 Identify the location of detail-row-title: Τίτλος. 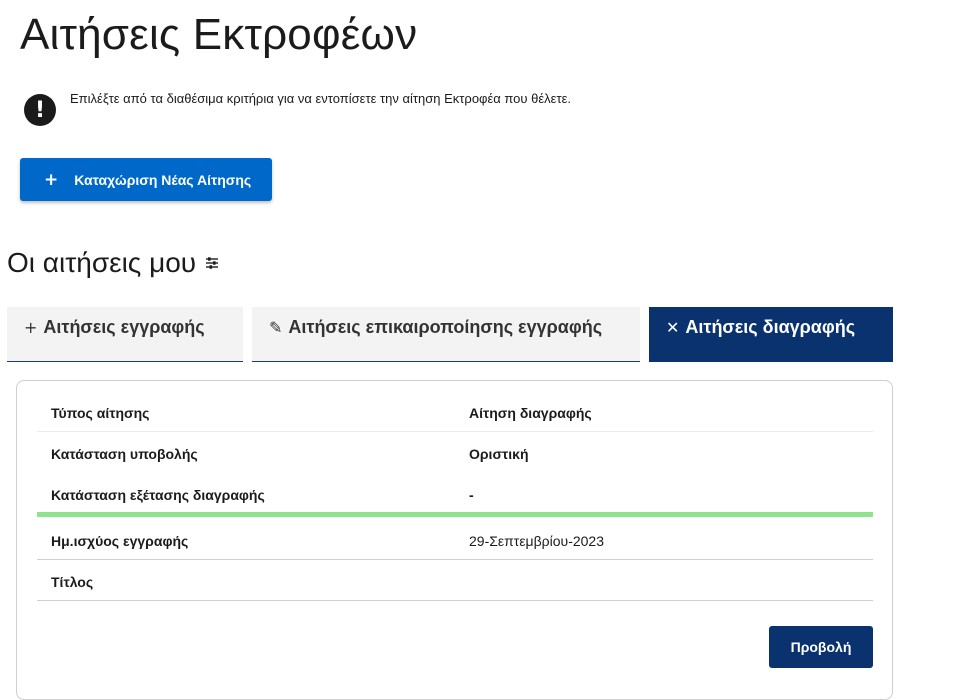
(455, 580).